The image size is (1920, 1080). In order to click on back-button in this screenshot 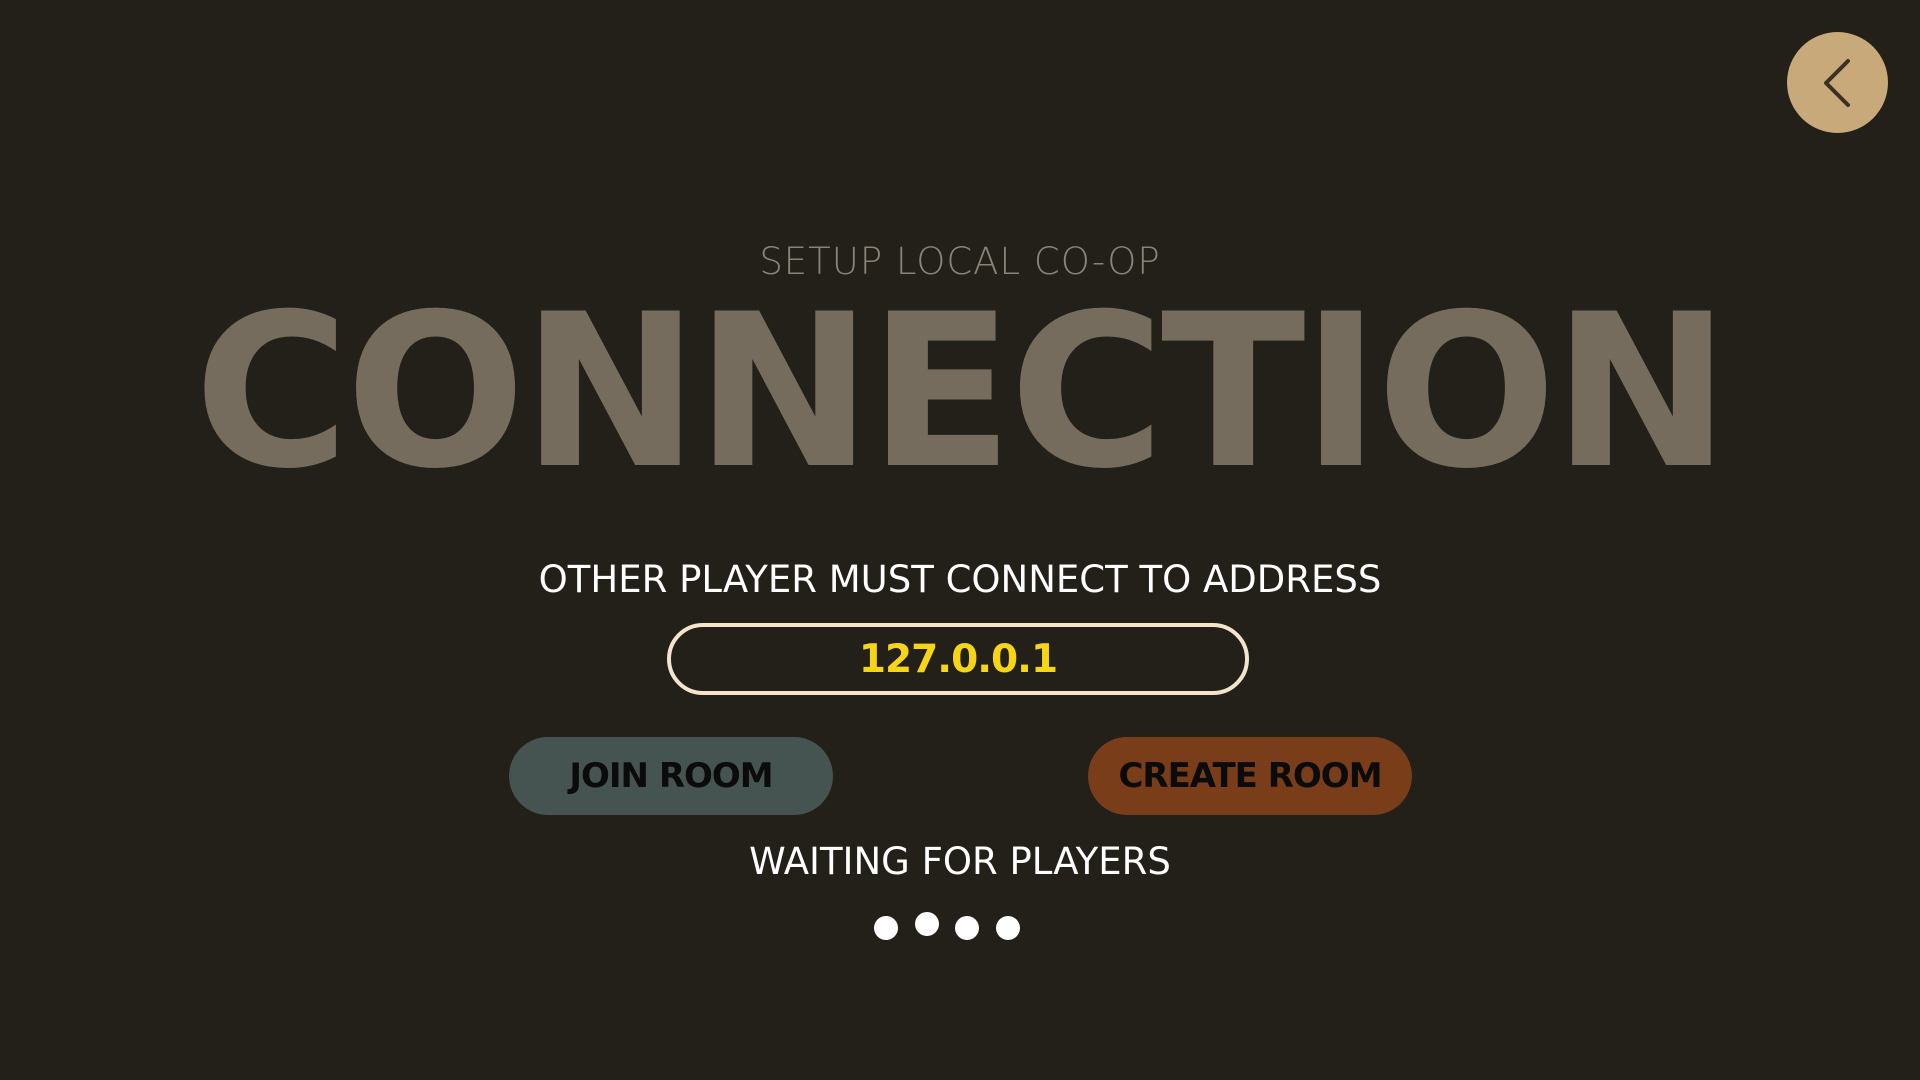, I will do `click(1837, 82)`.